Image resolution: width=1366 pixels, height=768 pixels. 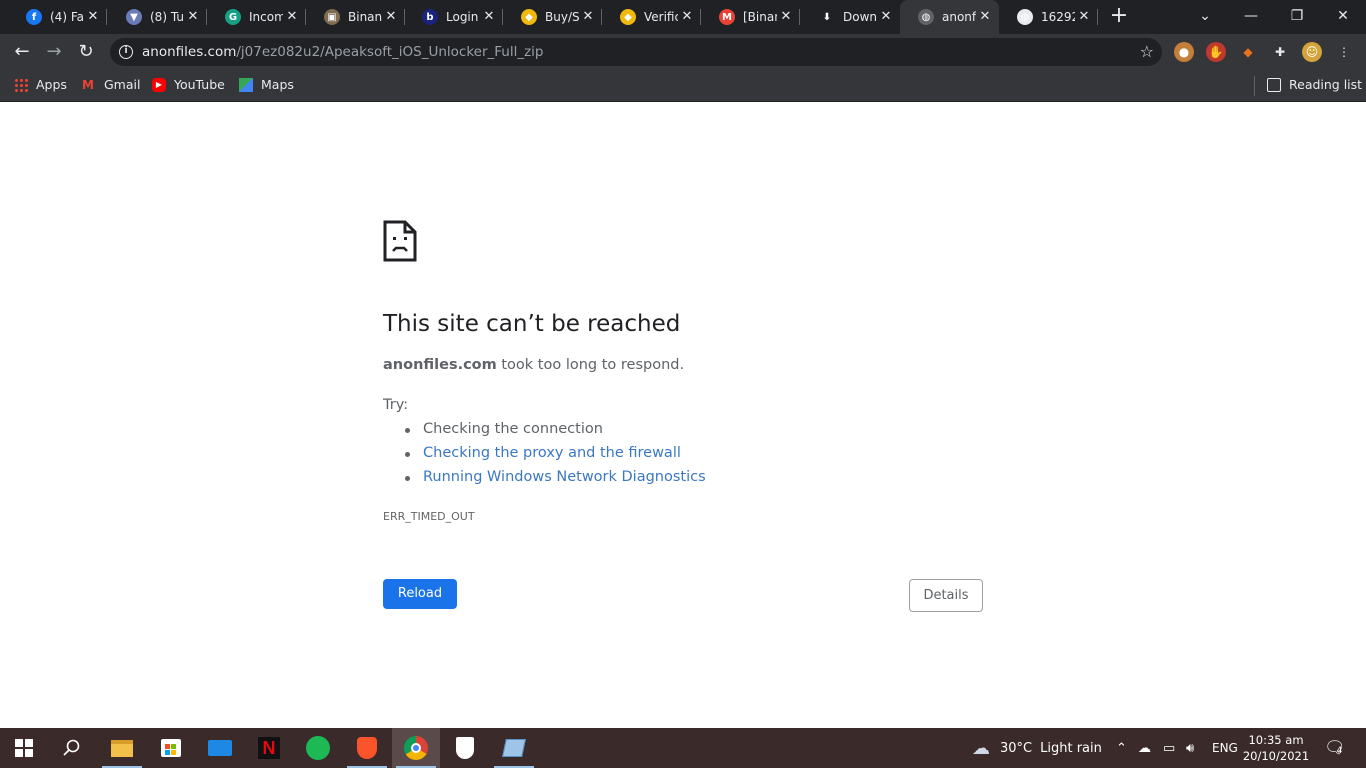 What do you see at coordinates (277, 84) in the screenshot?
I see `bookmark-maps-label: Maps` at bounding box center [277, 84].